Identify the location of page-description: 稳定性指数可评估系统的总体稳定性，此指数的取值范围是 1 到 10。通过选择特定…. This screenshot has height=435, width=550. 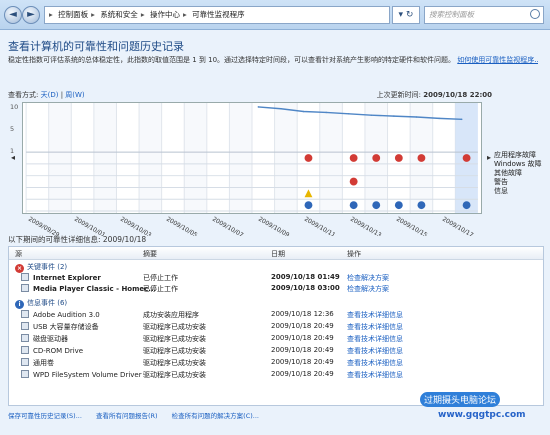
(273, 60).